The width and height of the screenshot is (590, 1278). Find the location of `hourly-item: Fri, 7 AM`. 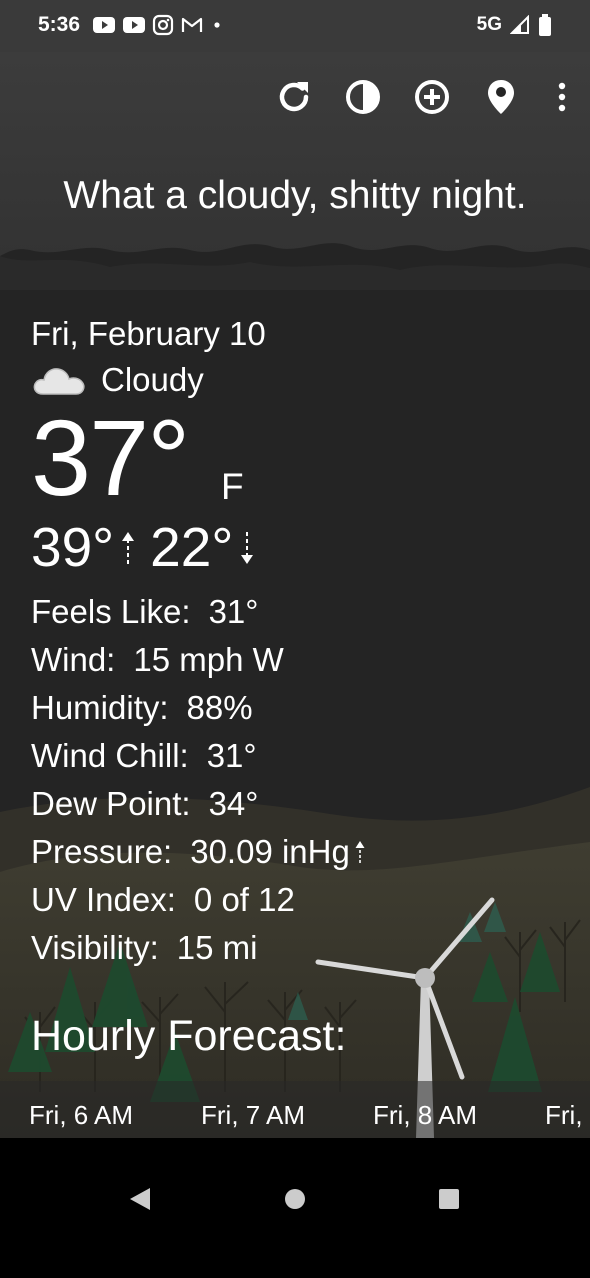

hourly-item: Fri, 7 AM is located at coordinates (253, 1115).